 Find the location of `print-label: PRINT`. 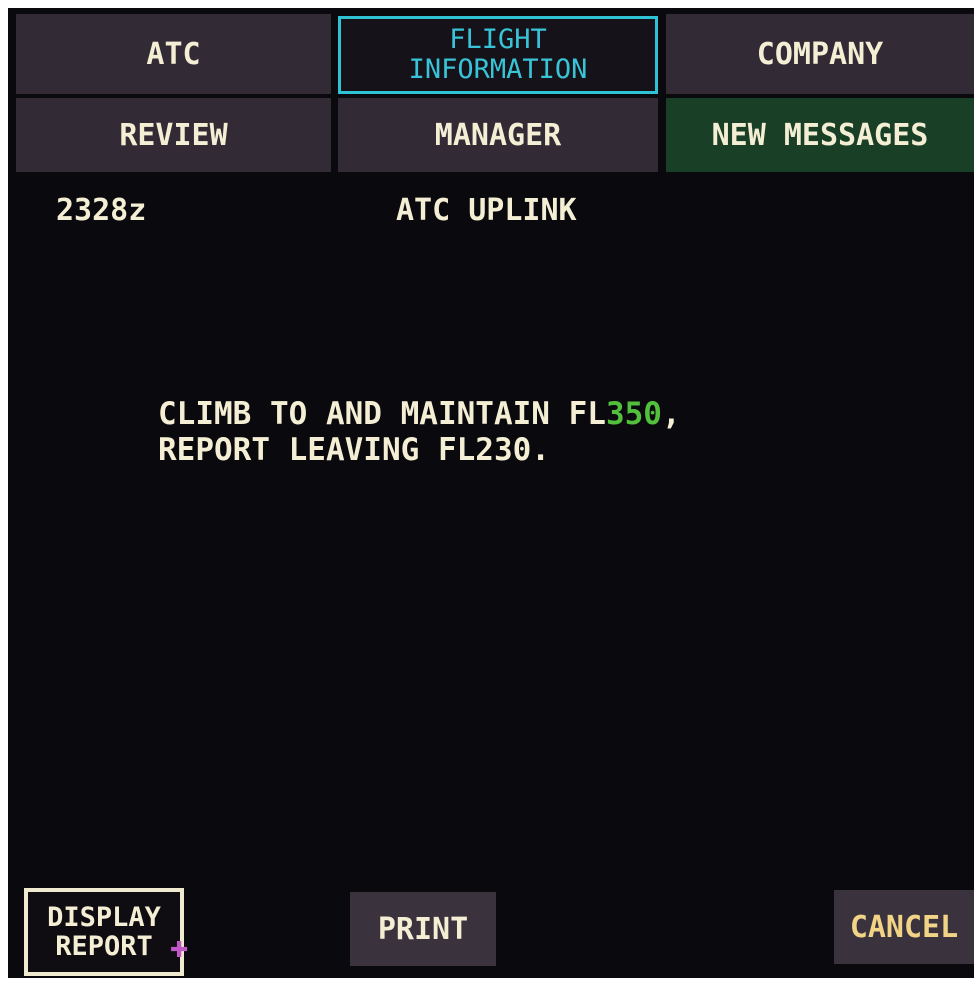

print-label: PRINT is located at coordinates (423, 929).